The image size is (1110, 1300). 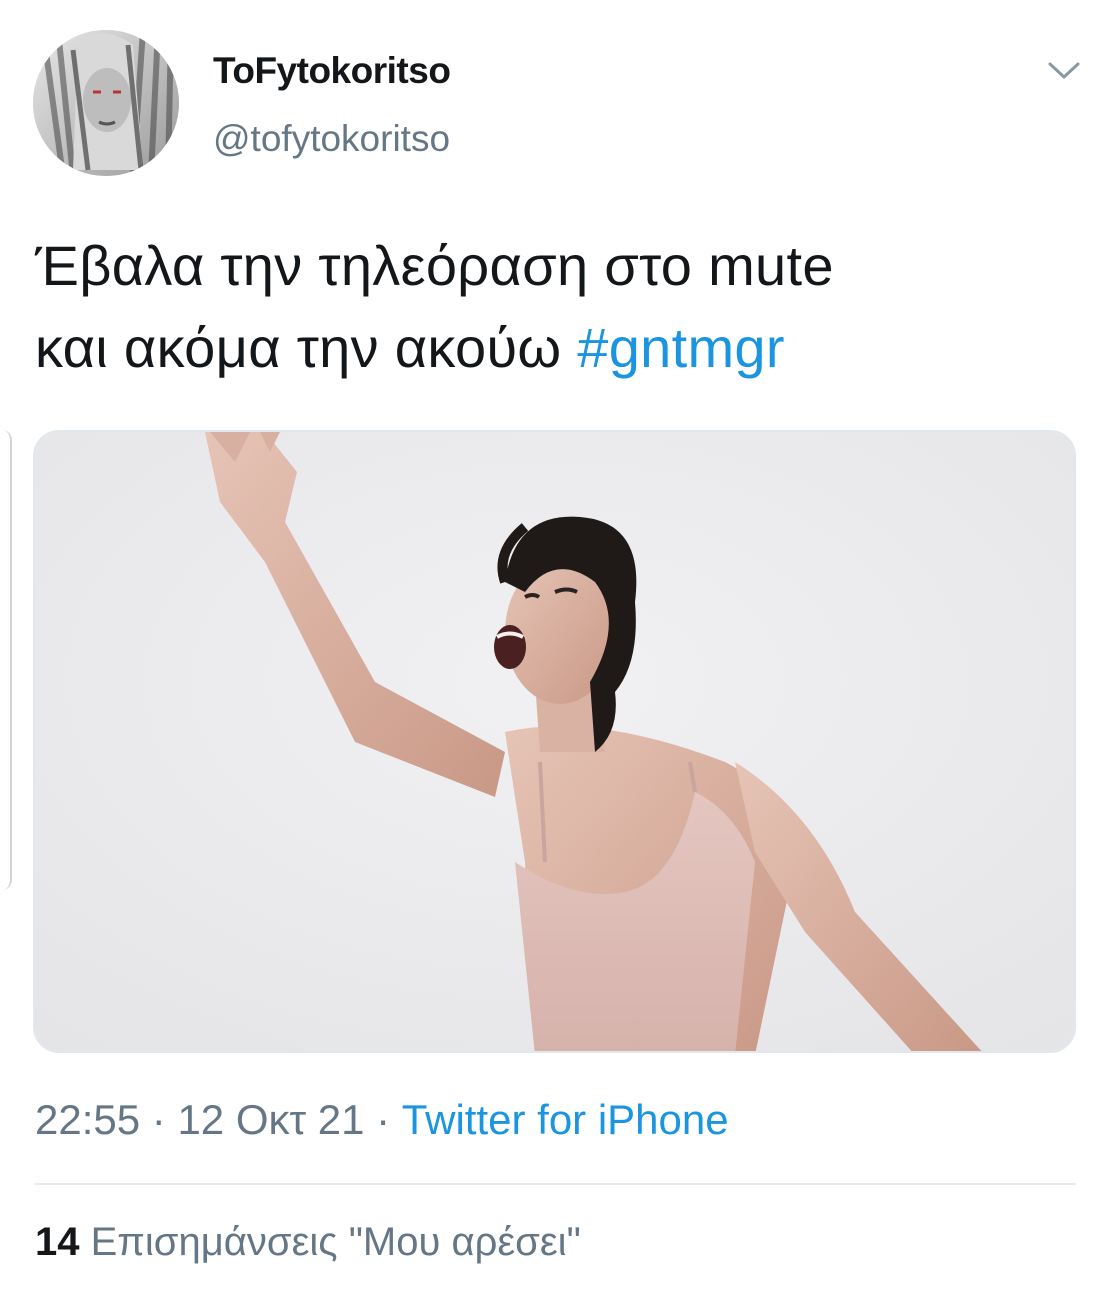 I want to click on divider, so click(x=555, y=1184).